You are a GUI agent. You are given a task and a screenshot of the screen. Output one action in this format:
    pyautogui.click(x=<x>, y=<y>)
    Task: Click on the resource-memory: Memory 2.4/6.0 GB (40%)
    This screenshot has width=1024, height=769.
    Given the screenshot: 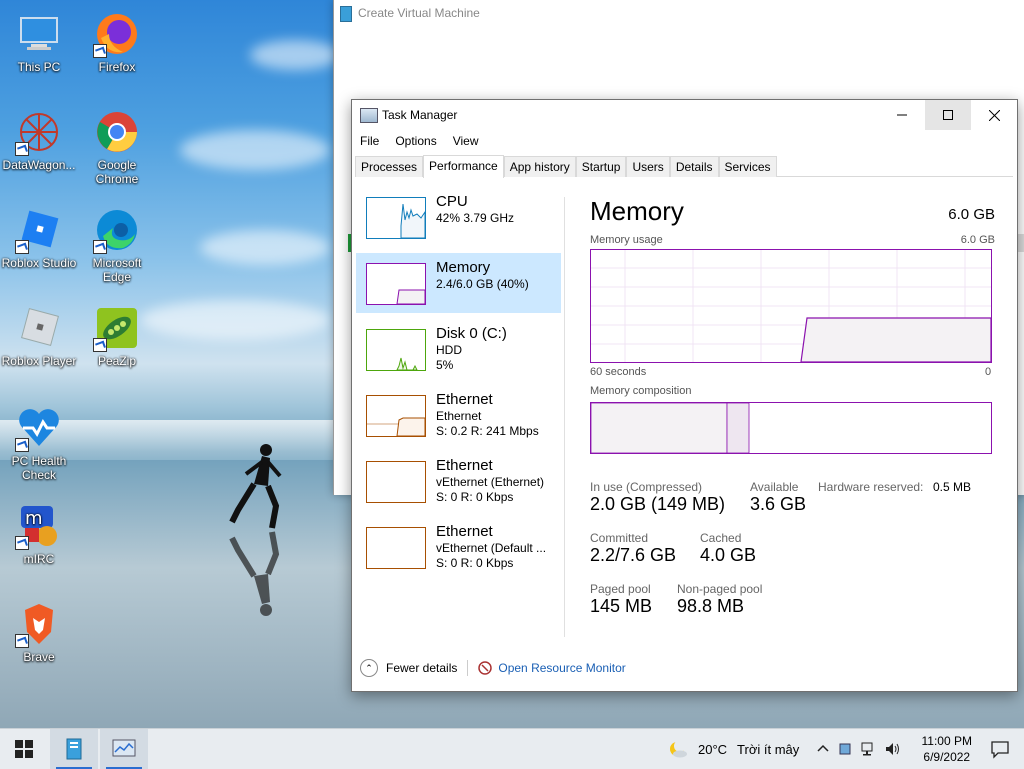 What is the action you would take?
    pyautogui.click(x=458, y=283)
    